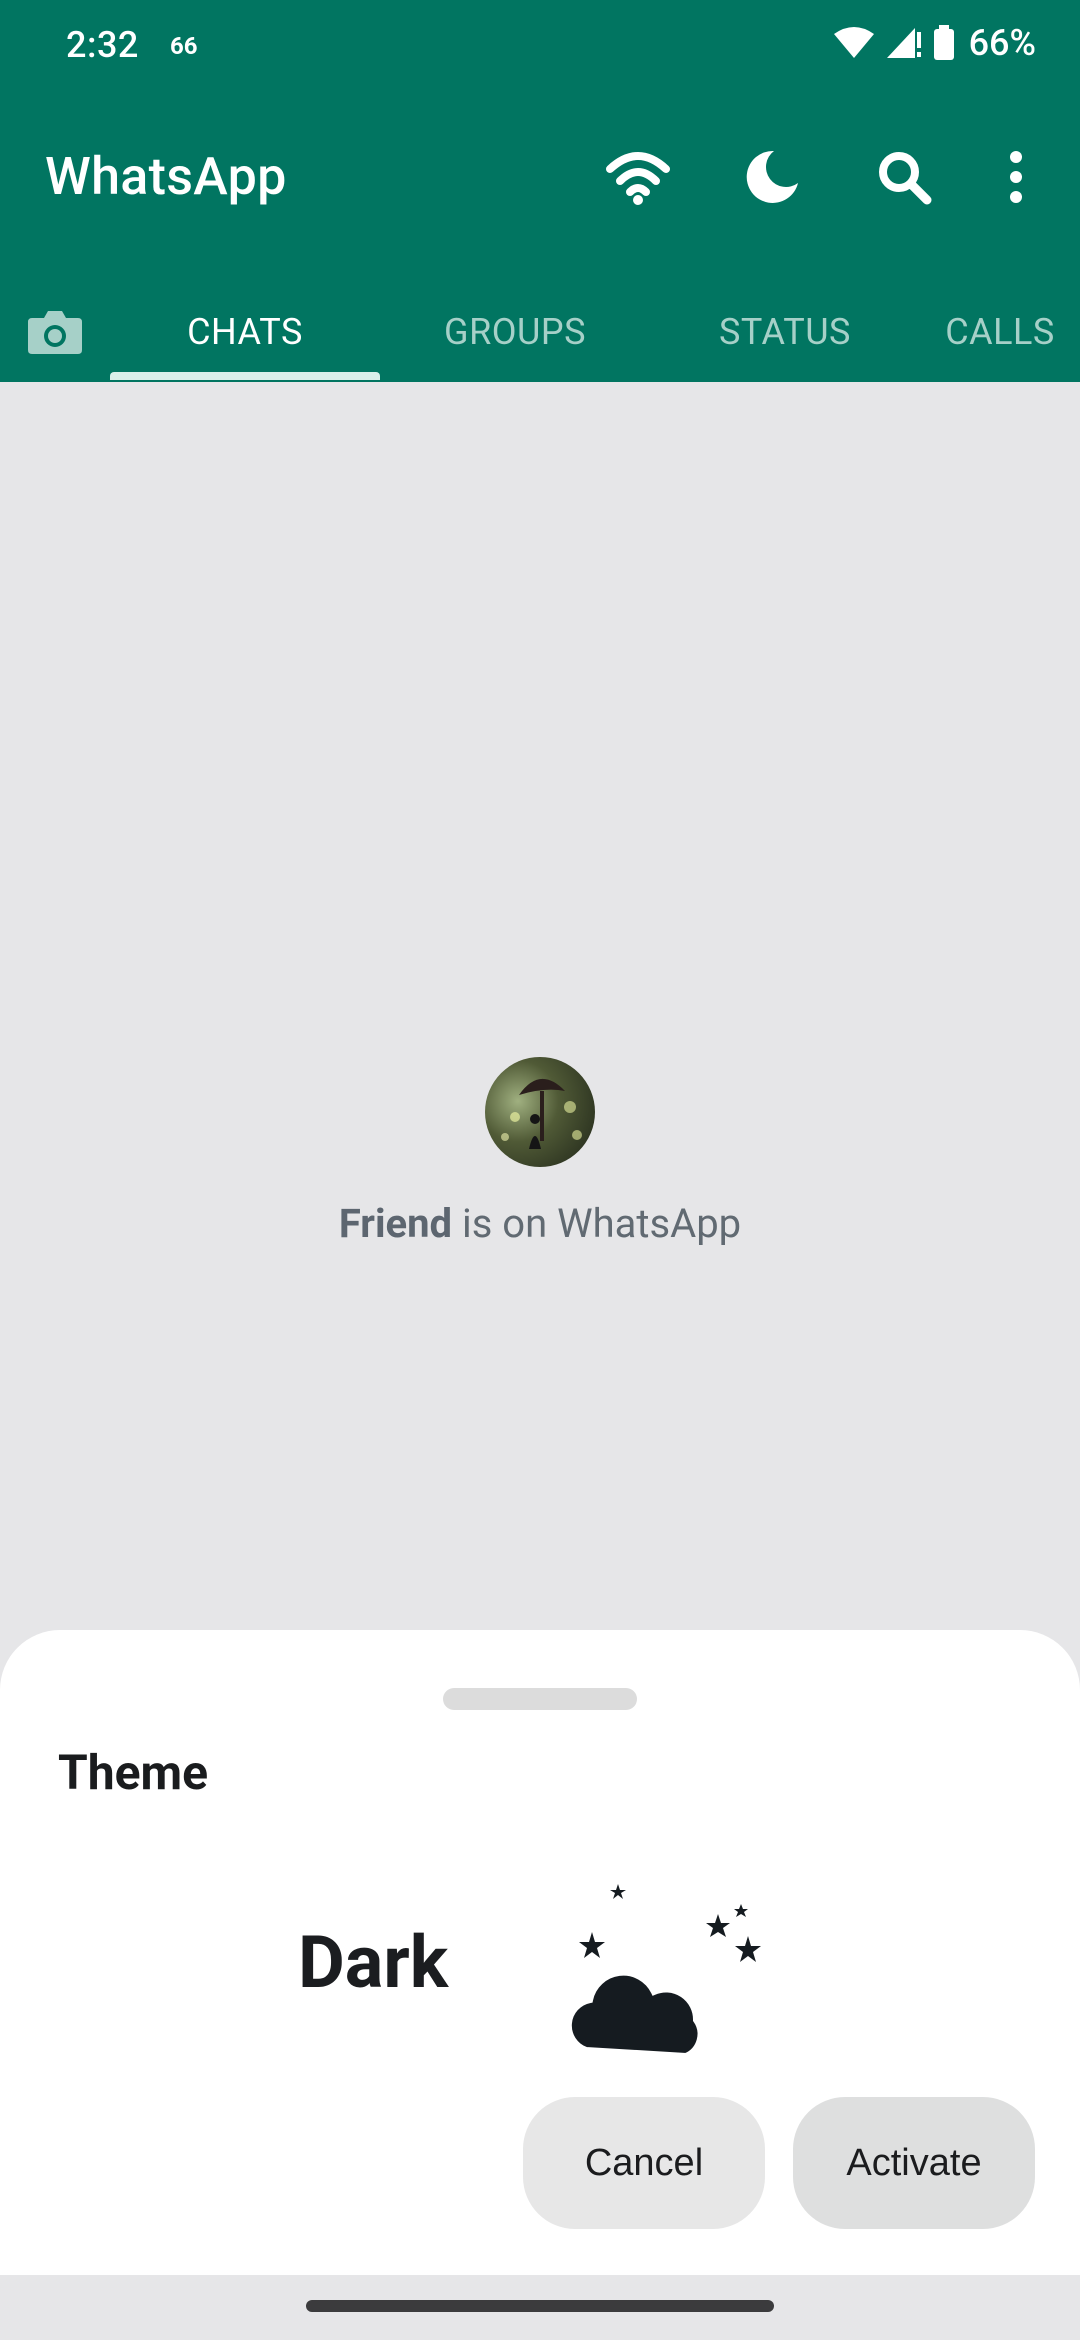  I want to click on theme-name: Dark, so click(373, 1962).